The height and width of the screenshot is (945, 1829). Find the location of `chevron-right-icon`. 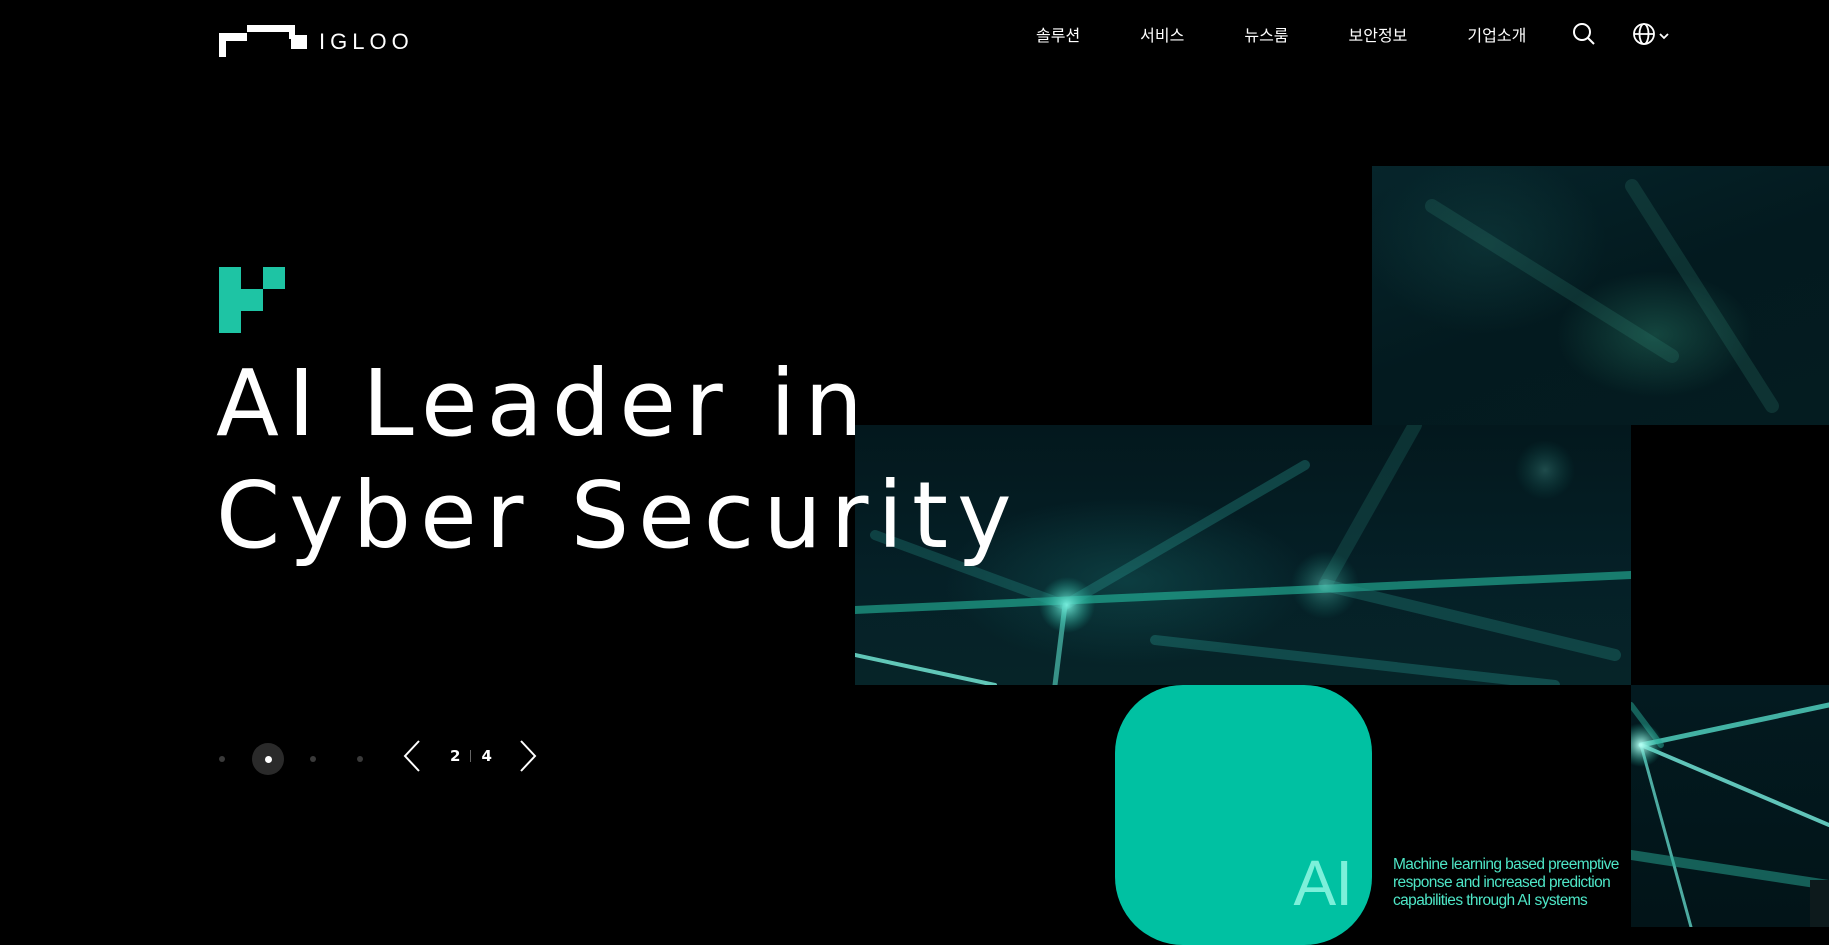

chevron-right-icon is located at coordinates (528, 756).